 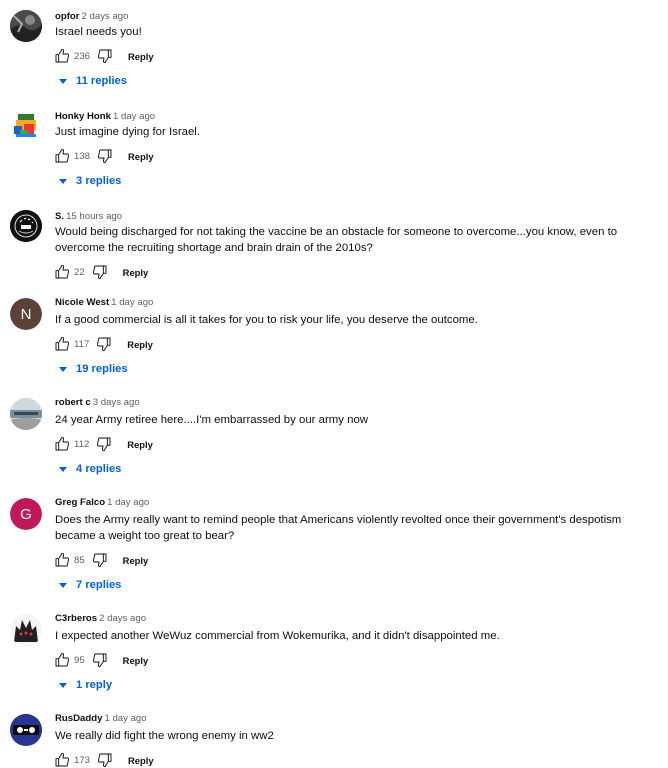 I want to click on comment-author: robert c, so click(x=73, y=402).